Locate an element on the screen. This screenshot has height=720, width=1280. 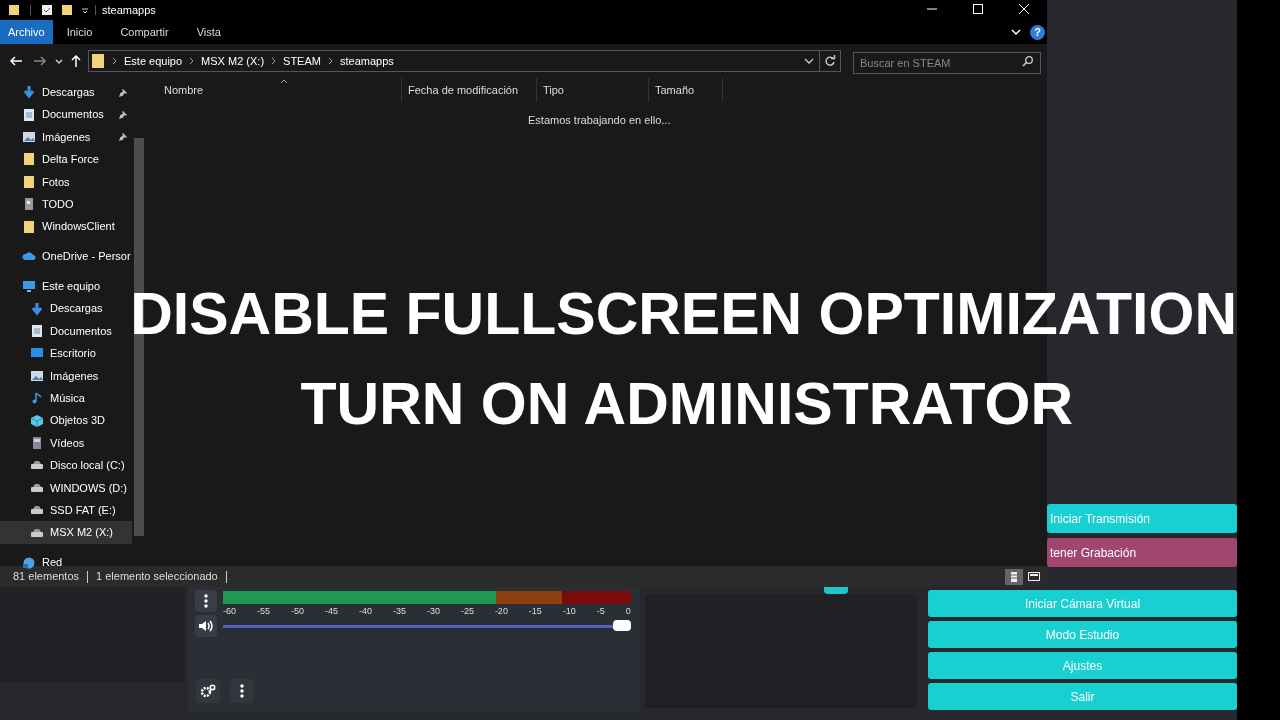
tiles-icon is located at coordinates (1034, 576).